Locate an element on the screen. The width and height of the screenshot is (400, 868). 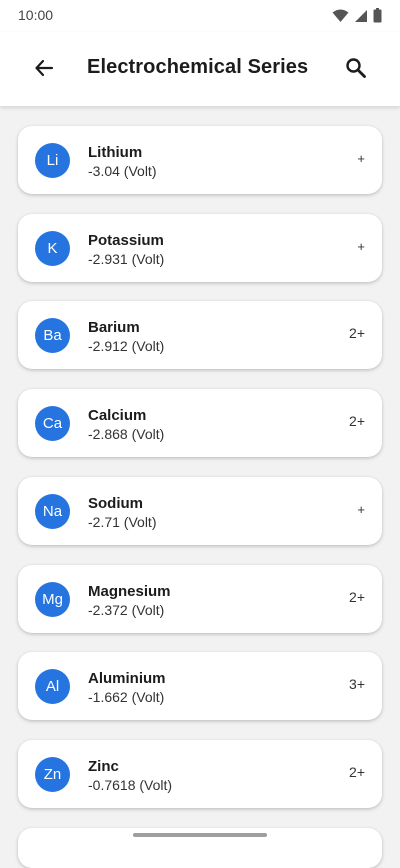
element-name: Barium is located at coordinates (114, 327).